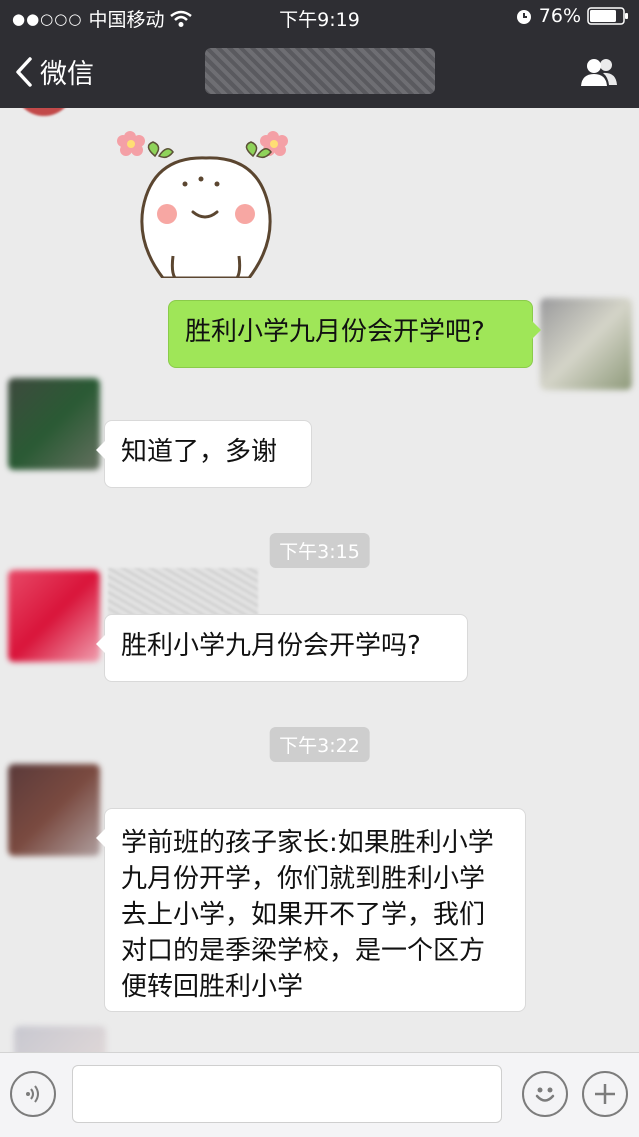 The width and height of the screenshot is (639, 1137). Describe the element at coordinates (271, 646) in the screenshot. I see `message-text: 胜利小学九月份会开学吗?` at that location.